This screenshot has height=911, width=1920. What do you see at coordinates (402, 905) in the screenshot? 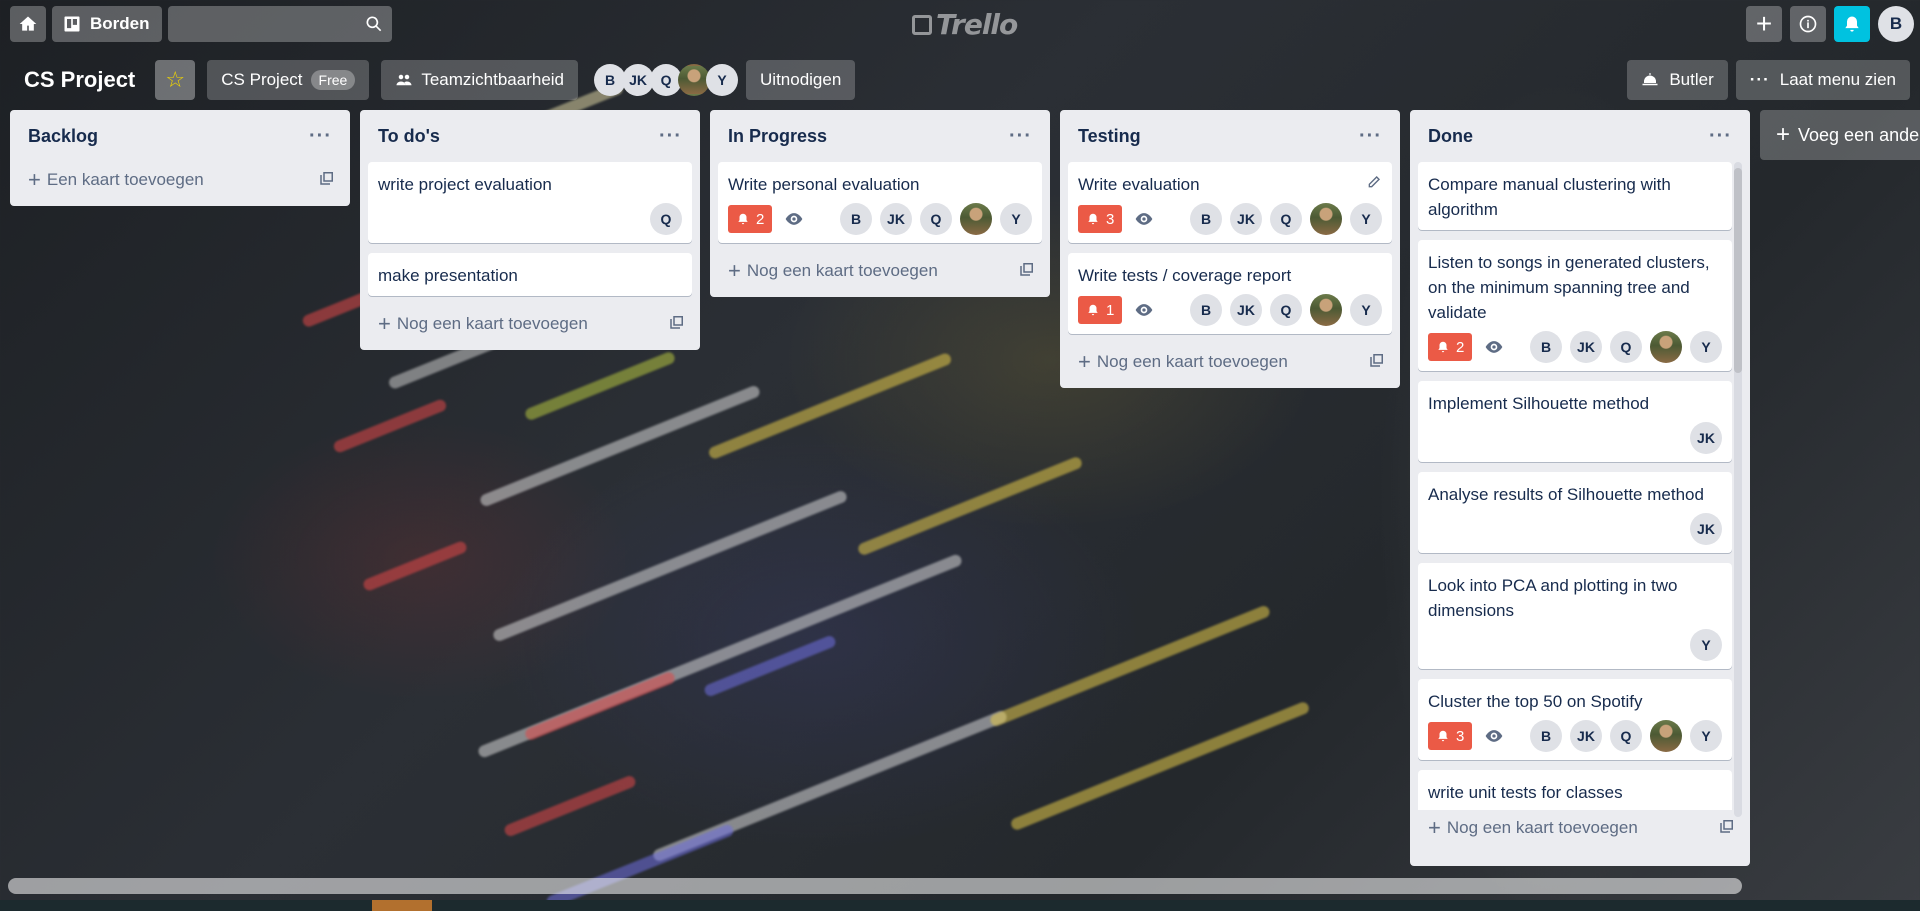
I see `taskbar-active-app` at bounding box center [402, 905].